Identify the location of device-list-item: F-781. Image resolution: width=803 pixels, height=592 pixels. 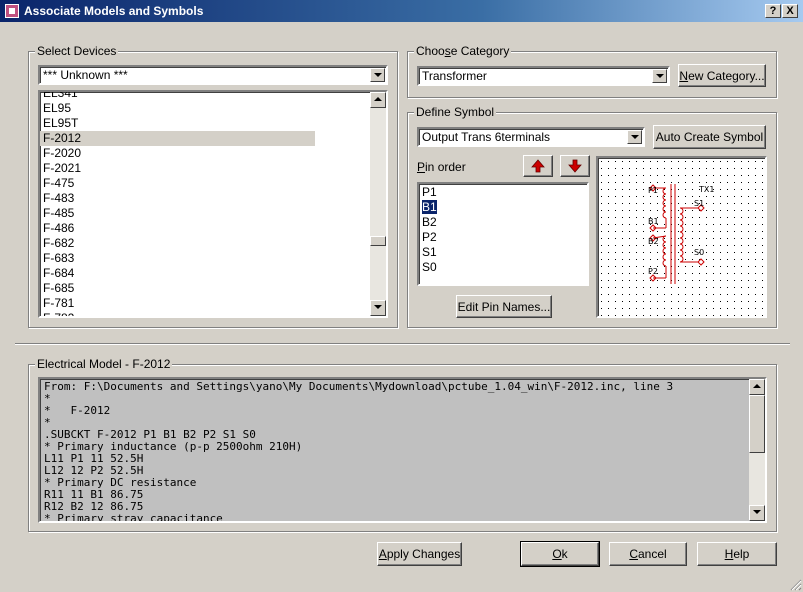
(205, 303).